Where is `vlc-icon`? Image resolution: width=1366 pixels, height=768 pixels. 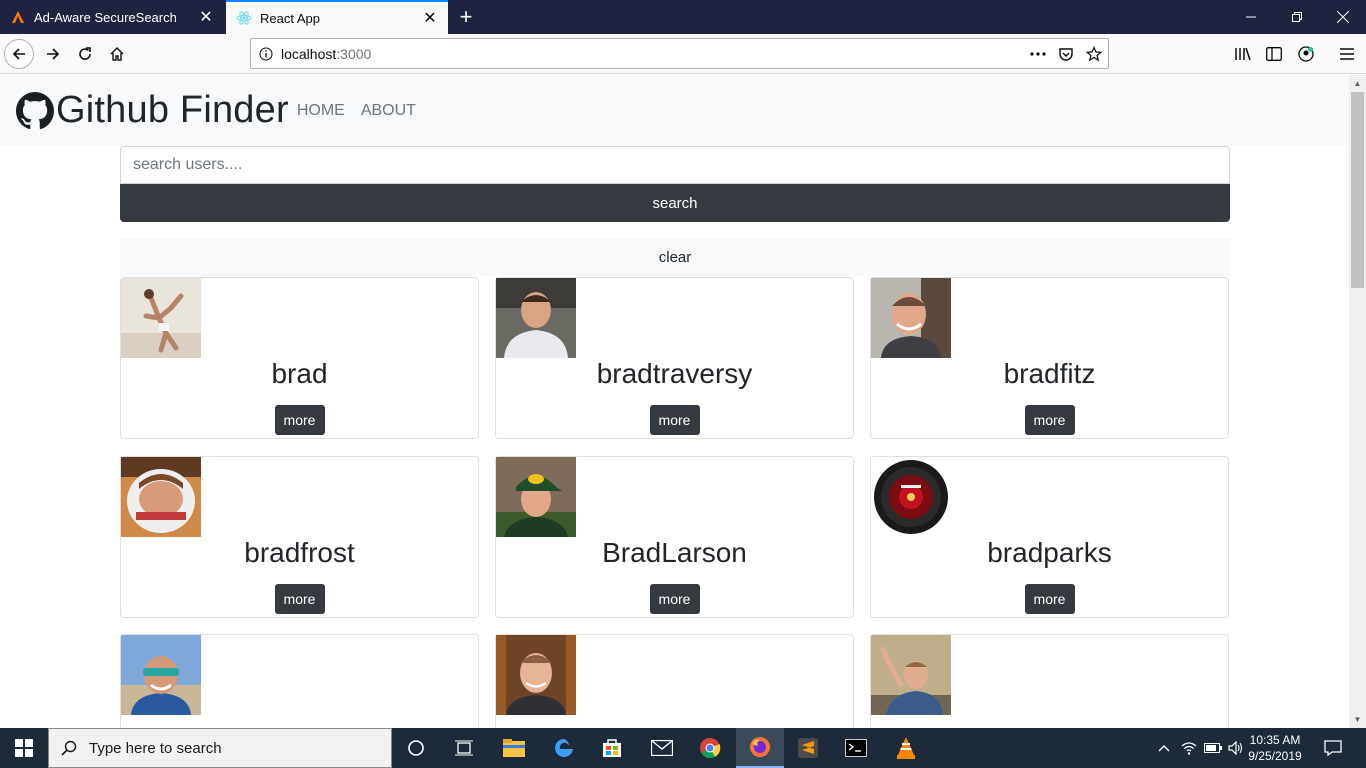 vlc-icon is located at coordinates (906, 748).